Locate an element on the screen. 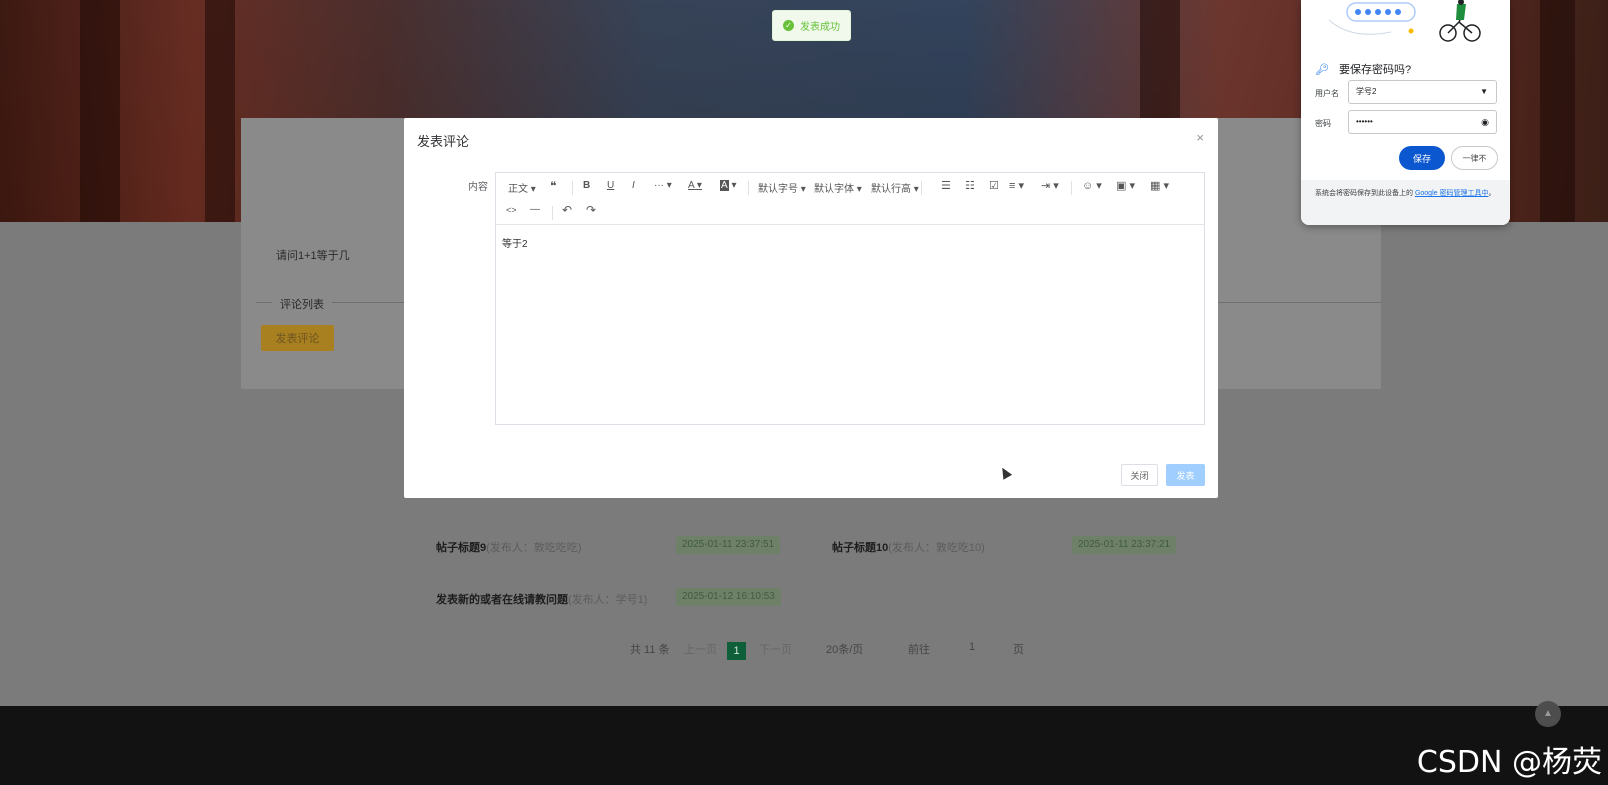 The image size is (1608, 785). line-height-label: 默认行高 is located at coordinates (891, 189).